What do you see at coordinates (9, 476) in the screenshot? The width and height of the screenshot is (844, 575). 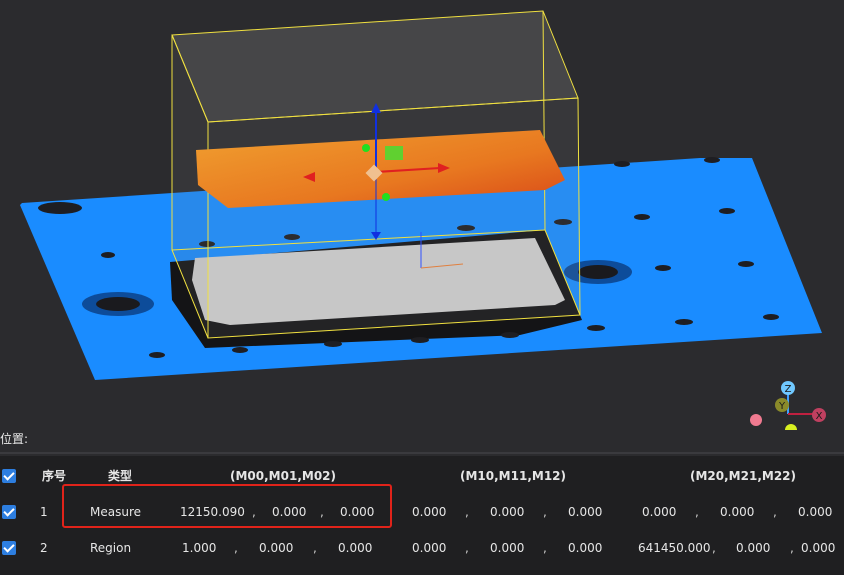 I see `select-all-checkbox` at bounding box center [9, 476].